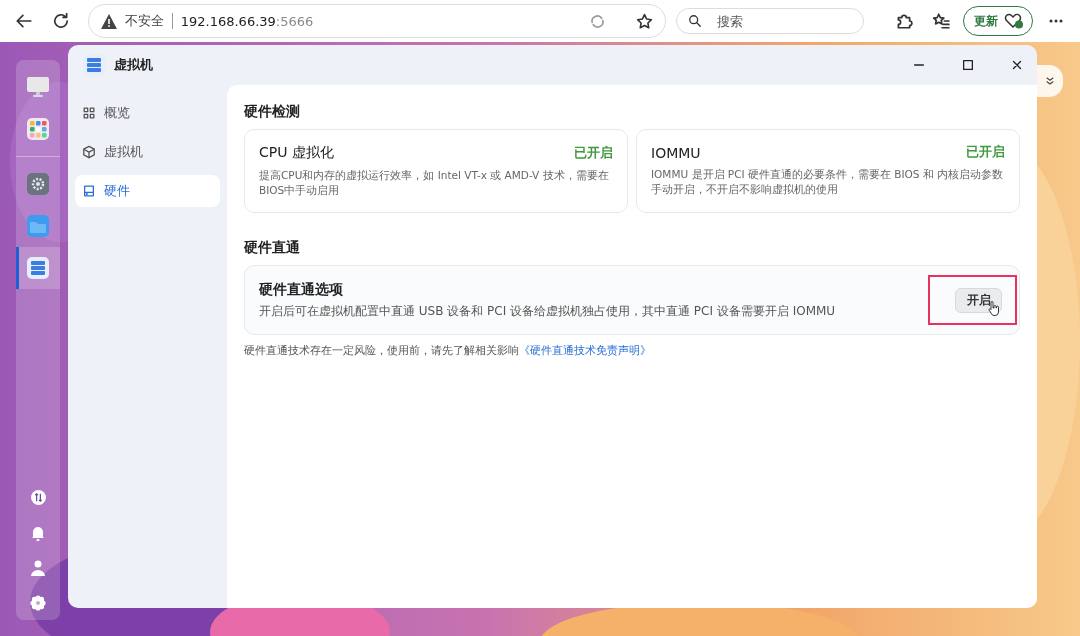 Image resolution: width=1080 pixels, height=636 pixels. What do you see at coordinates (89, 113) in the screenshot?
I see `grid-icon` at bounding box center [89, 113].